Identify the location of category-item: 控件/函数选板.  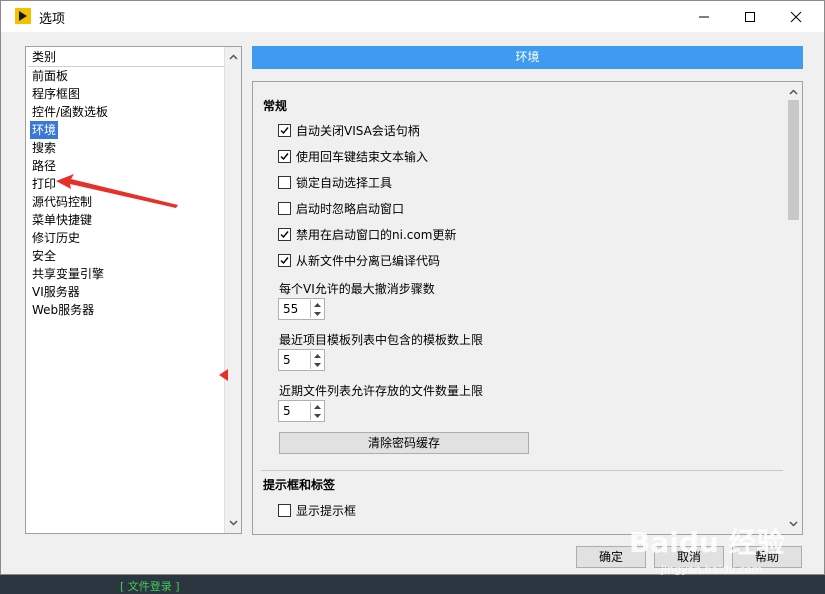
(70, 112).